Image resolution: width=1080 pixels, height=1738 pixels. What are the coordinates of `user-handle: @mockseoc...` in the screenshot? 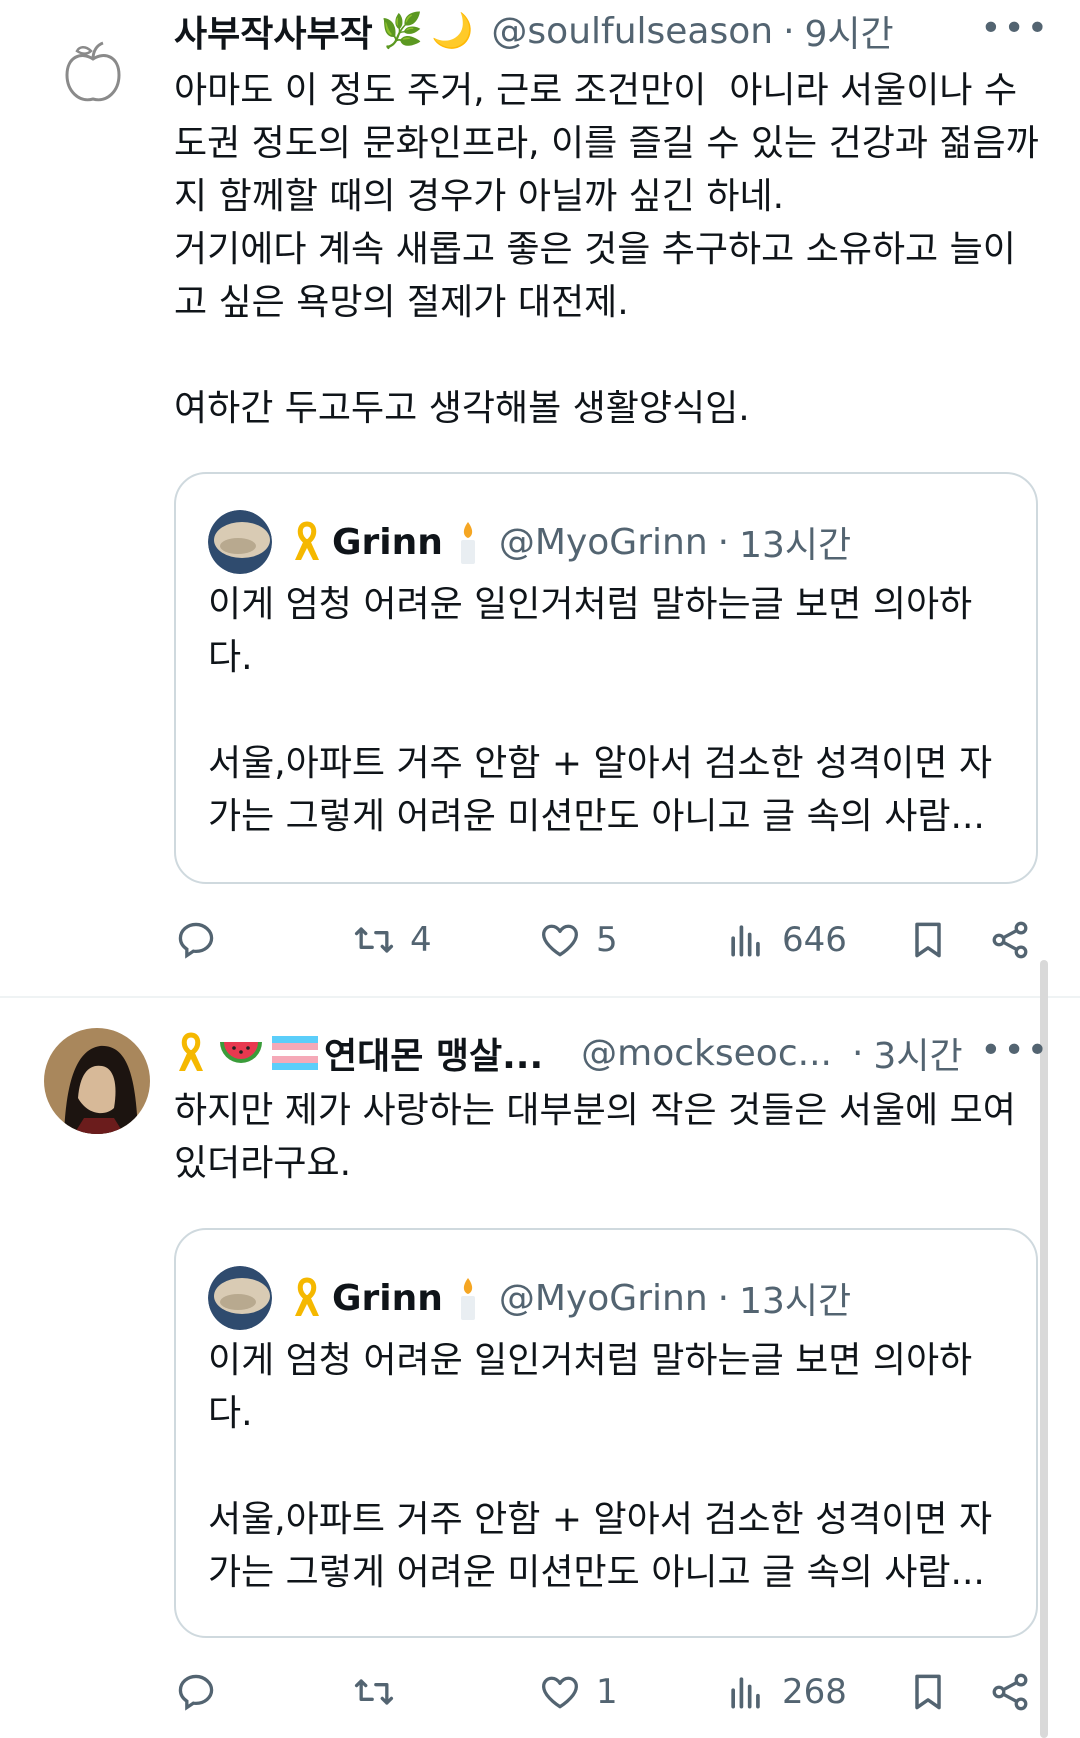 It's located at (706, 1053).